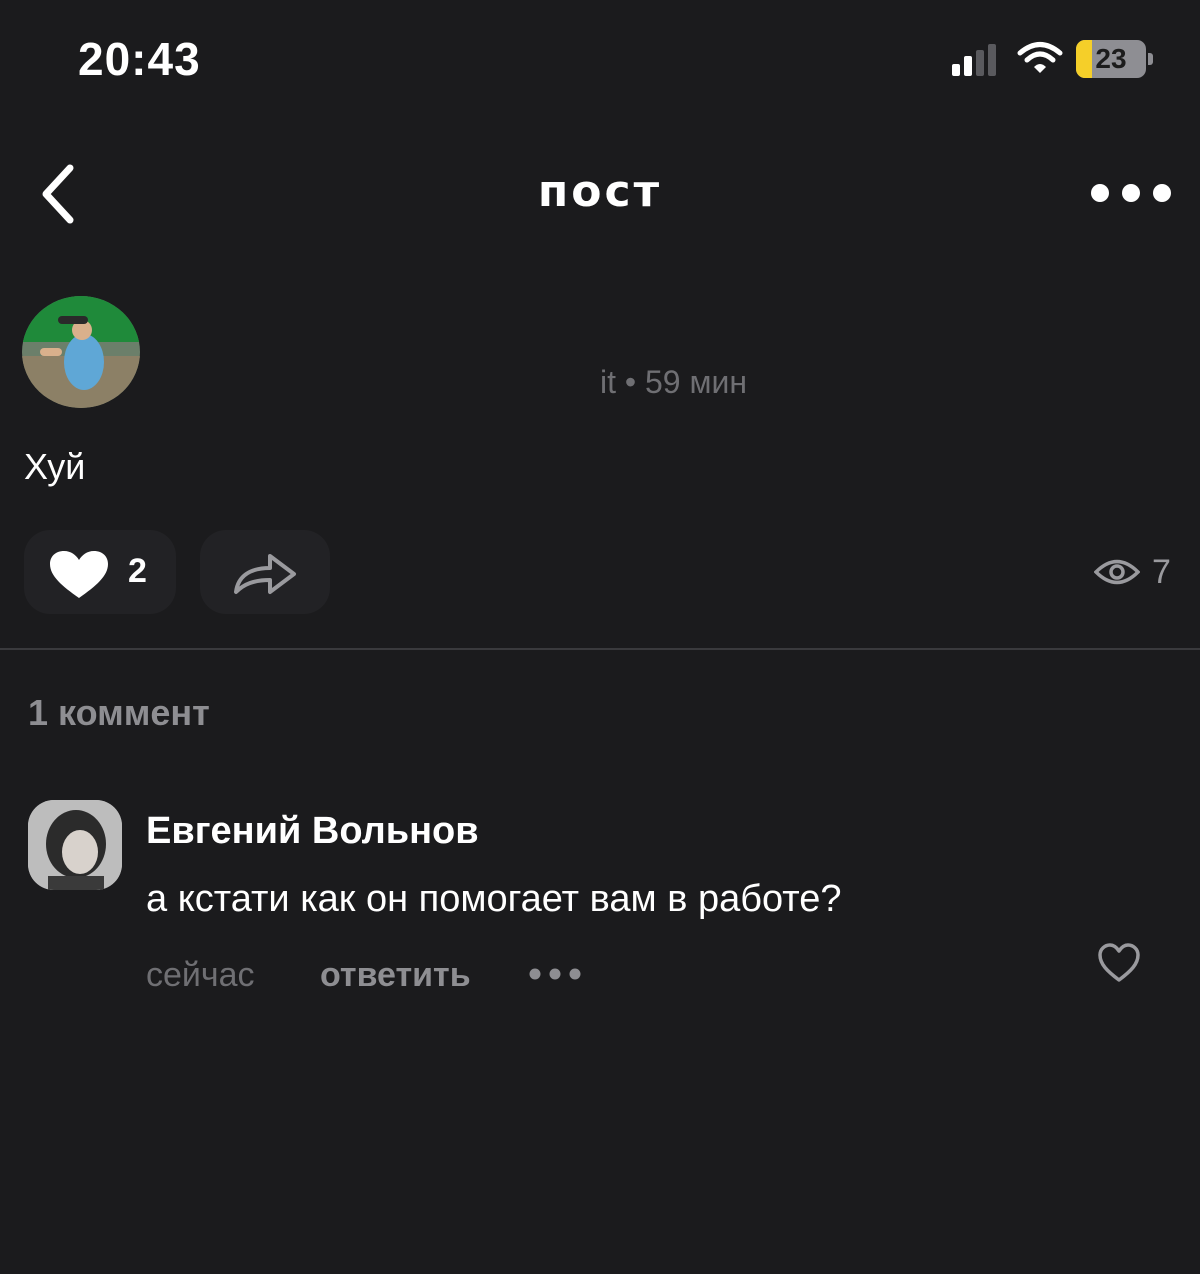 The width and height of the screenshot is (1200, 1274). What do you see at coordinates (1131, 193) in the screenshot?
I see `more-options-button` at bounding box center [1131, 193].